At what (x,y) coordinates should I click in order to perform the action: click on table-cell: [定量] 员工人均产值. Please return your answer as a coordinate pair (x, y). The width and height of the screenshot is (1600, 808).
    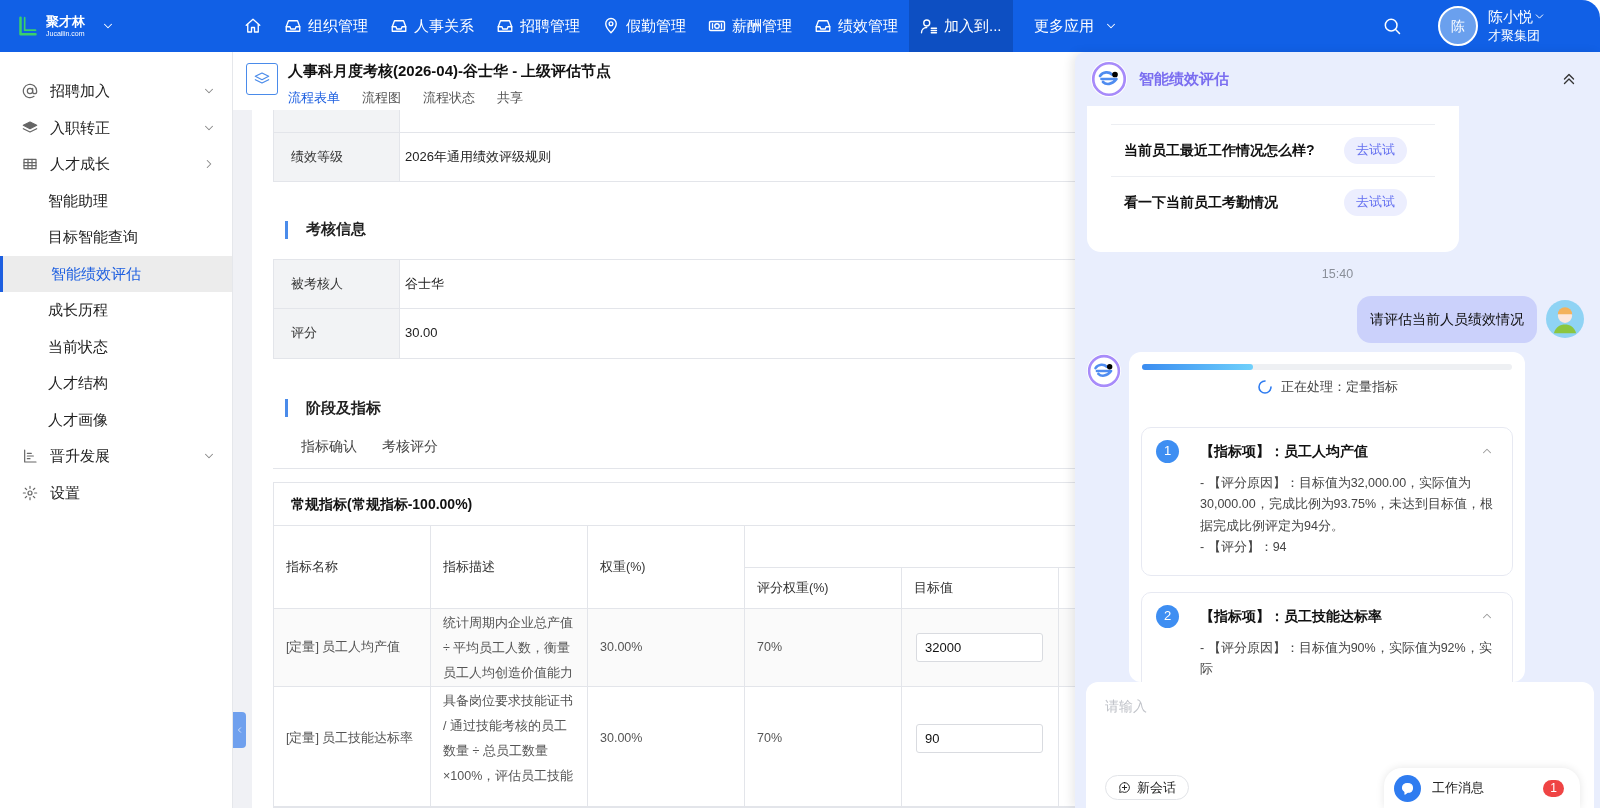
    Looking at the image, I should click on (352, 647).